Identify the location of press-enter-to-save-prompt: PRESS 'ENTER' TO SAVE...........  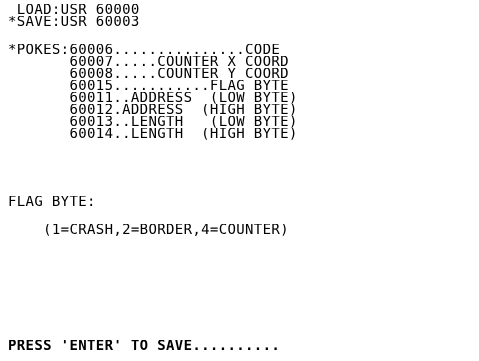
(243, 346).